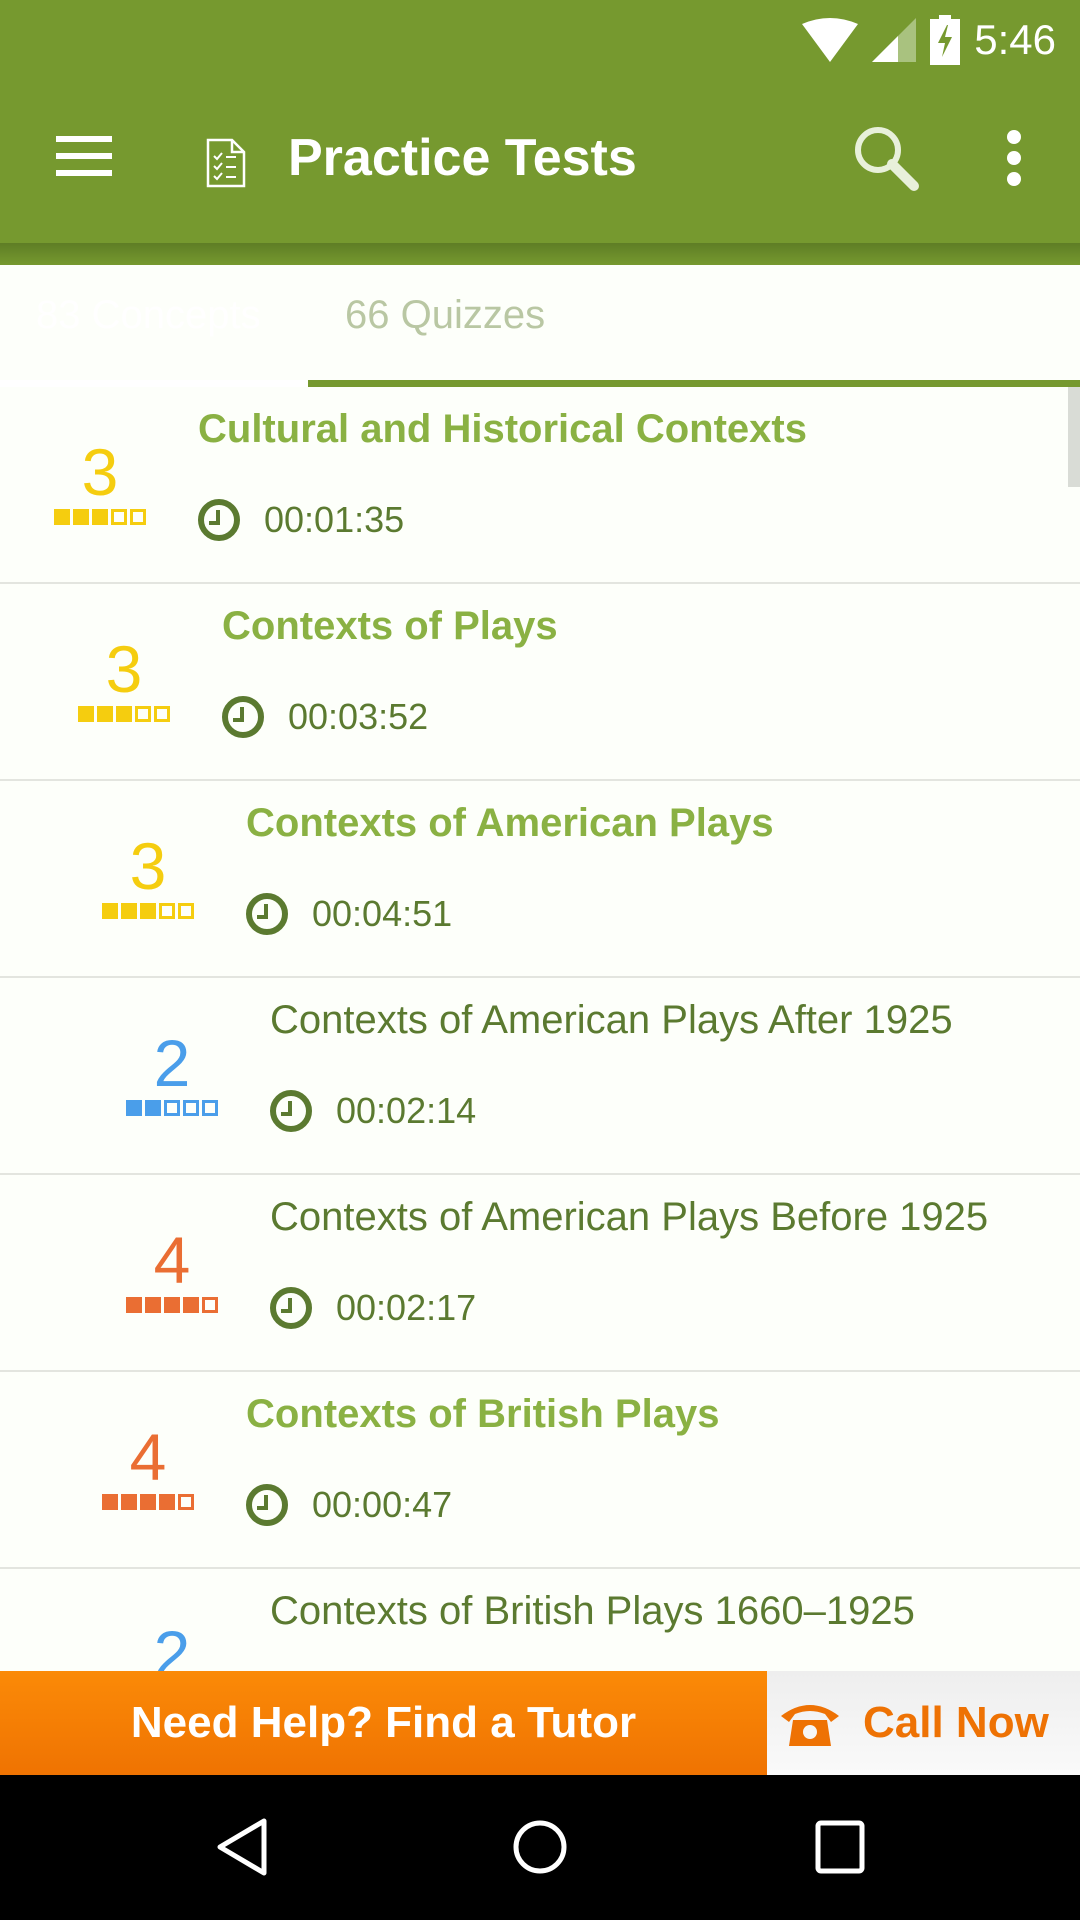 This screenshot has height=1920, width=1080. I want to click on find-tutor-button: Need Help? Find a Tutor, so click(383, 1723).